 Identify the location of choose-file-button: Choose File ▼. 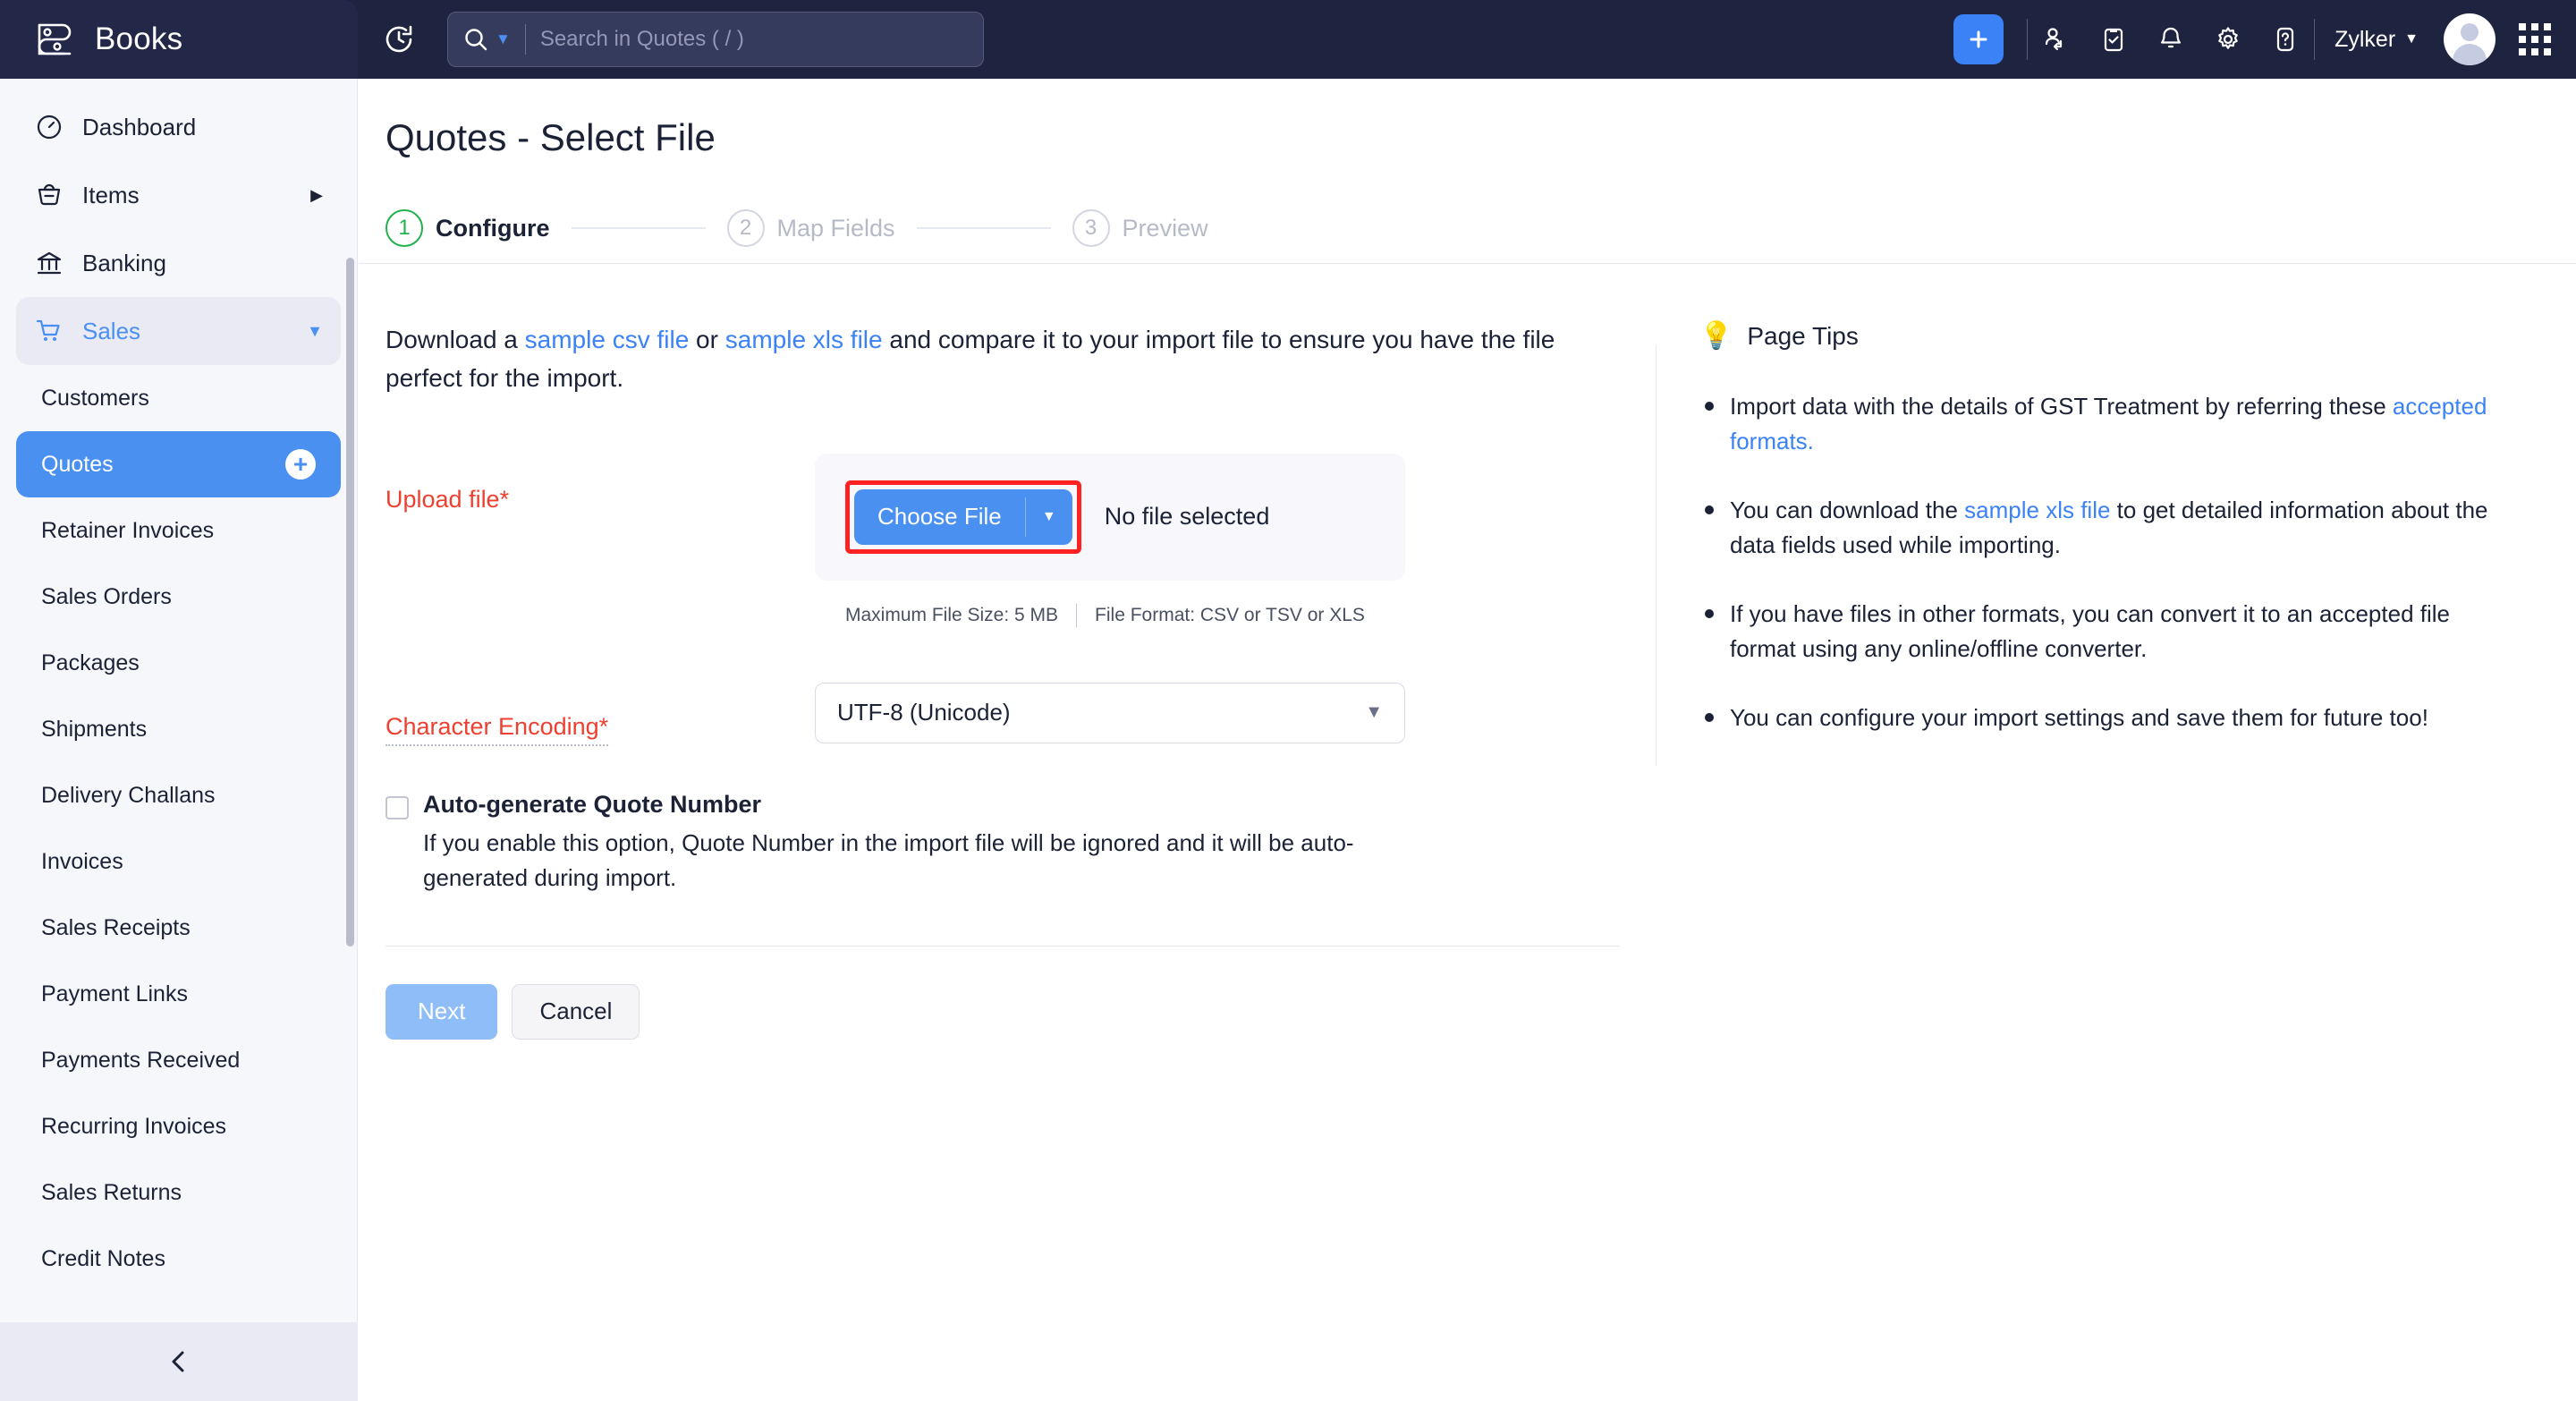
(963, 516).